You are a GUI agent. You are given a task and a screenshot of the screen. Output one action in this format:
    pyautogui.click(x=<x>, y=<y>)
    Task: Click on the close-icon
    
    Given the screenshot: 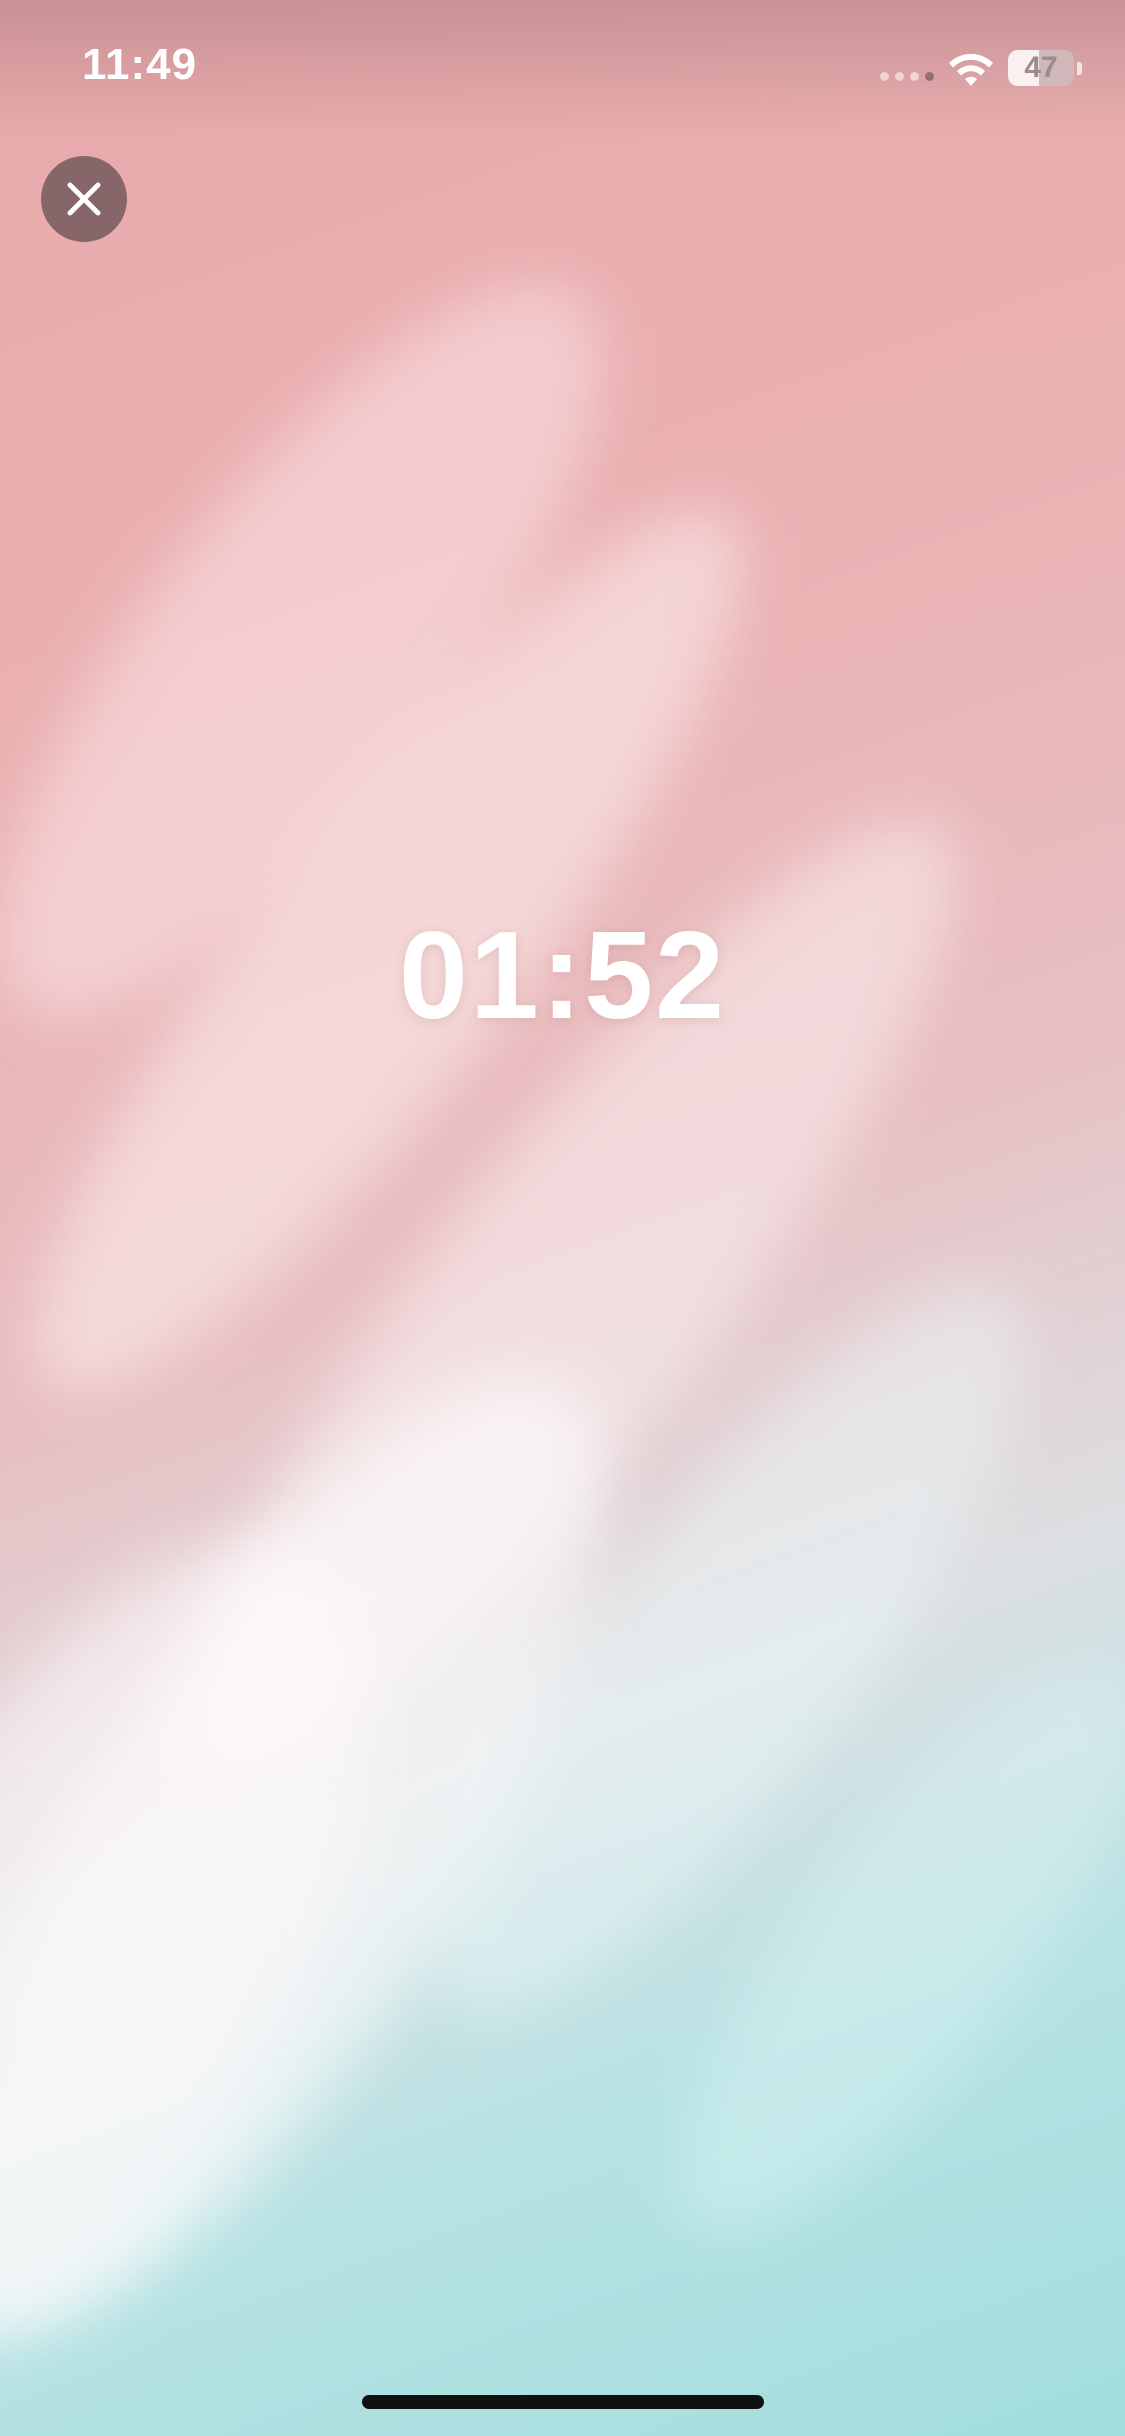 What is the action you would take?
    pyautogui.click(x=84, y=199)
    